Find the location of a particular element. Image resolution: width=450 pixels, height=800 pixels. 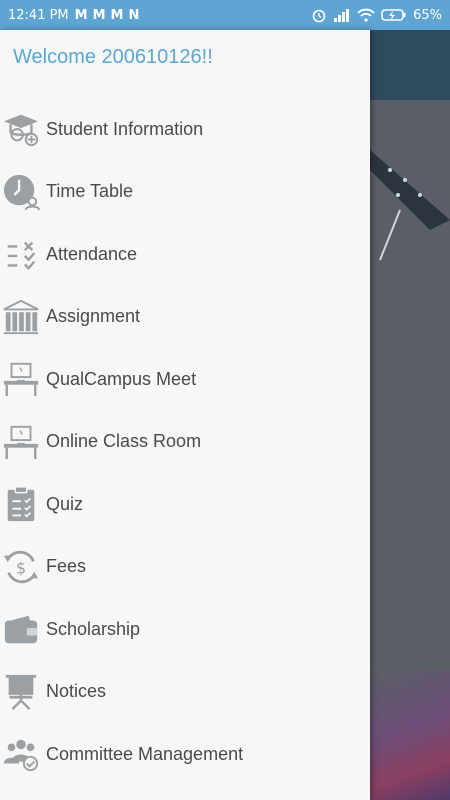

wifi-icon is located at coordinates (366, 15).